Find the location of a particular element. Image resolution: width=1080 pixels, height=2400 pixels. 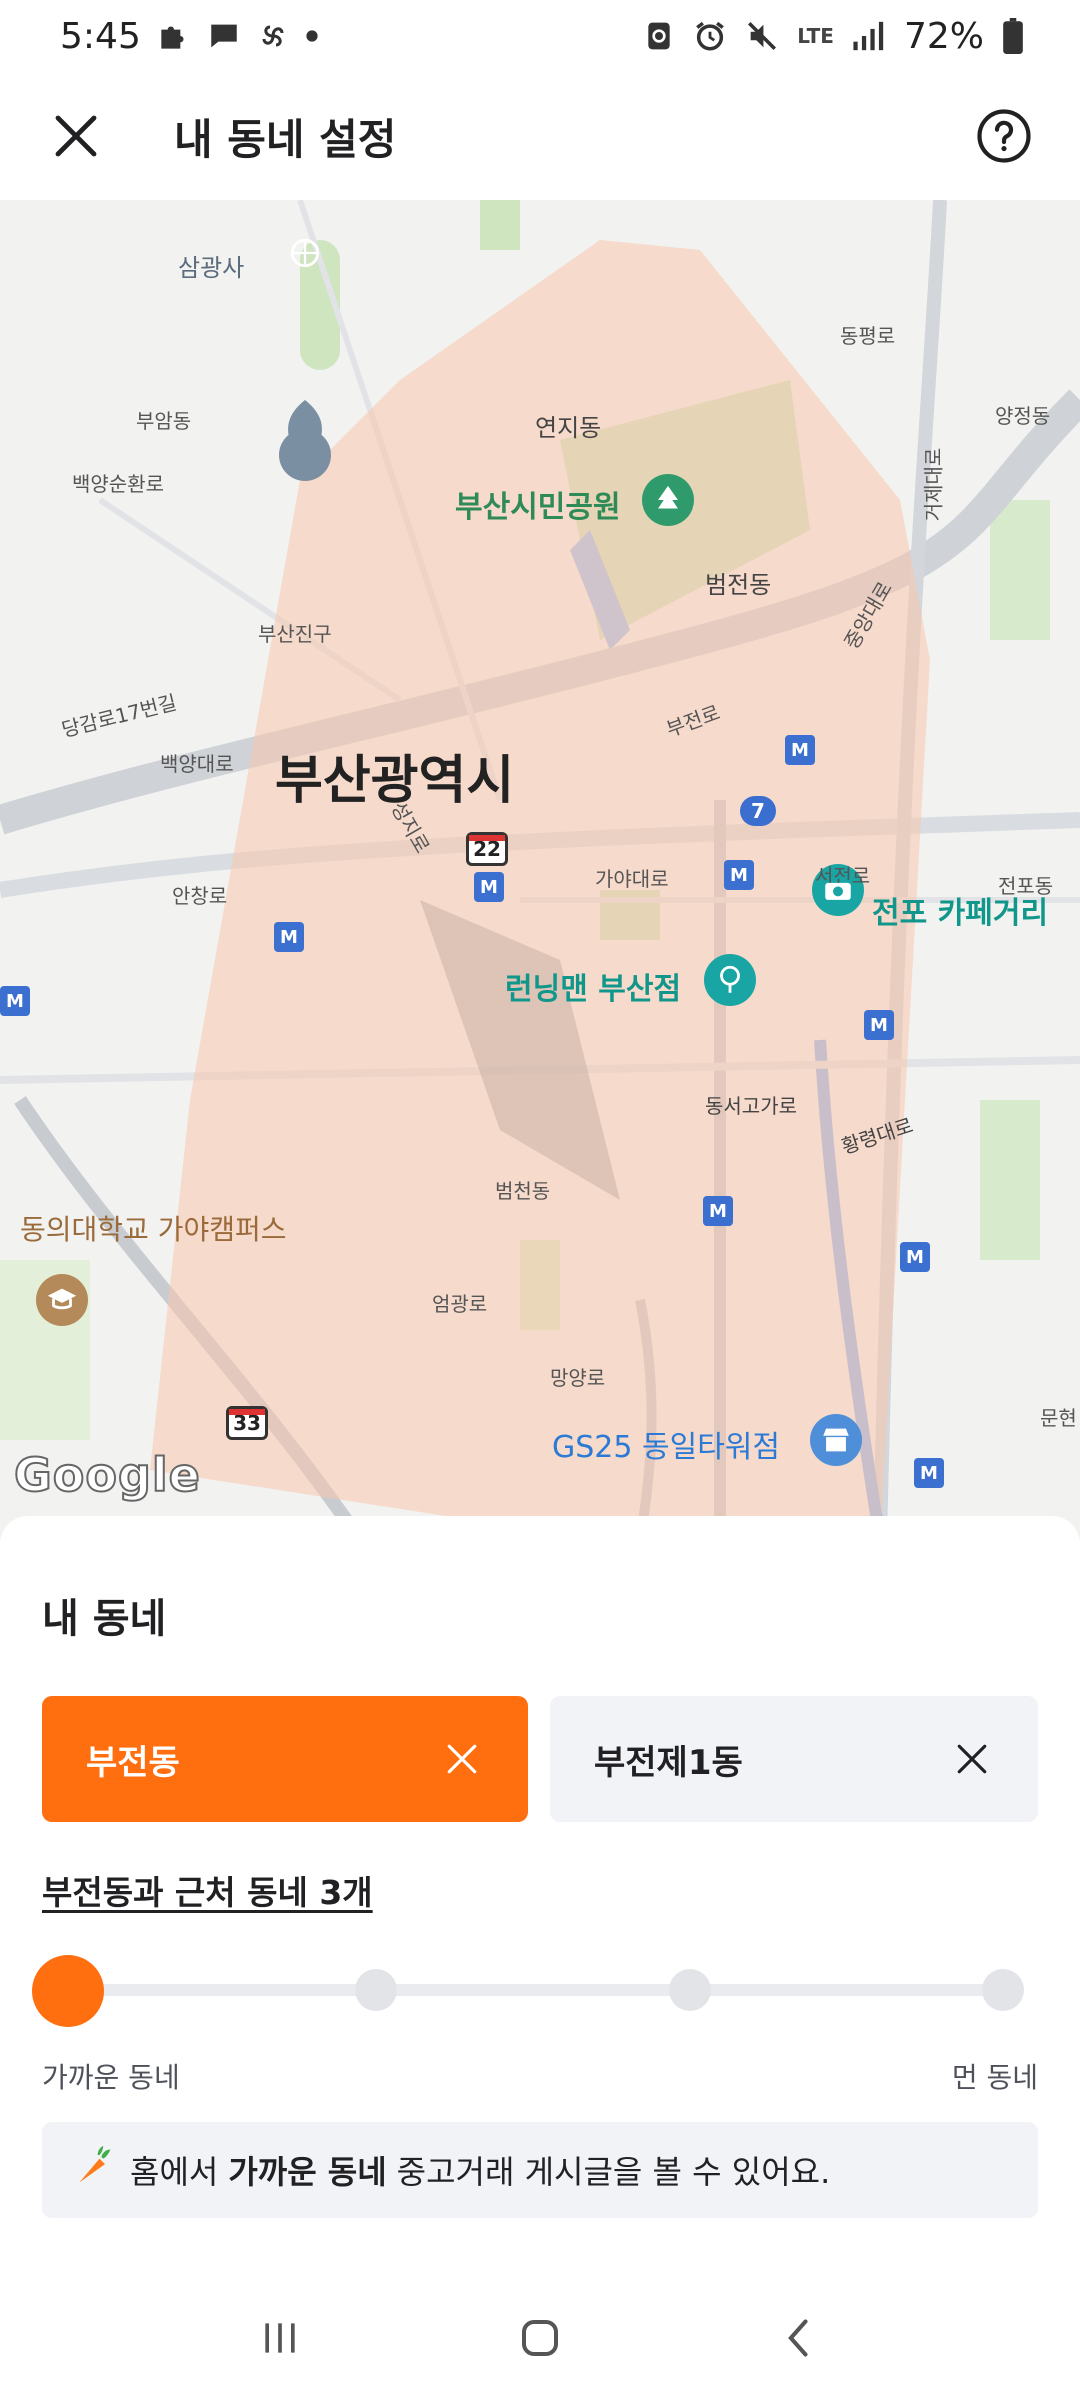

help-button is located at coordinates (1004, 136).